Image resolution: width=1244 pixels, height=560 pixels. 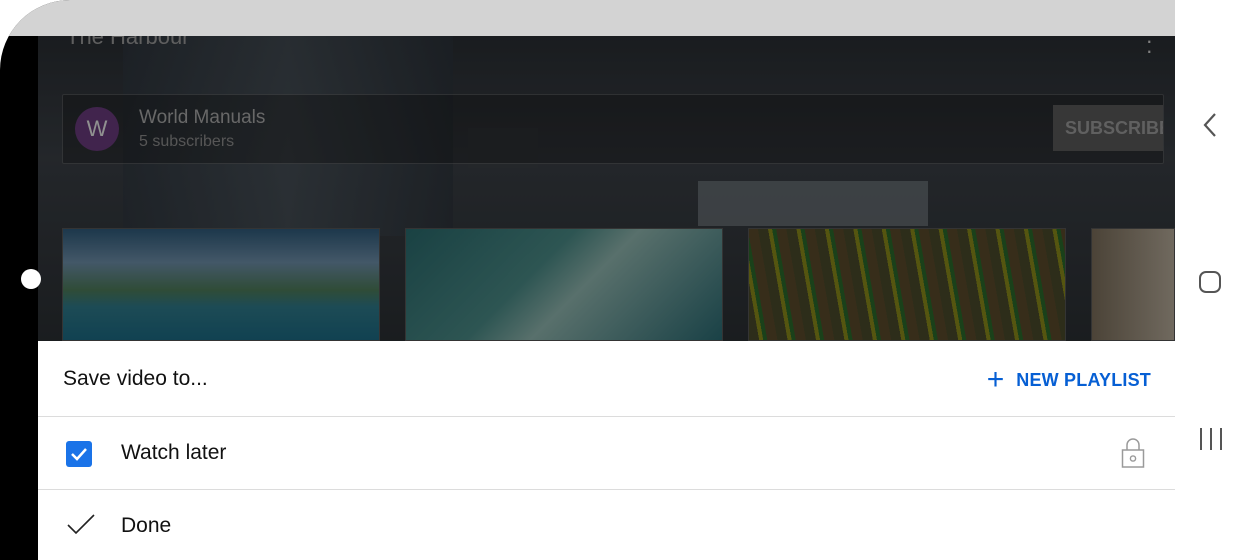 I want to click on checkbox-checked-icon, so click(x=79, y=454).